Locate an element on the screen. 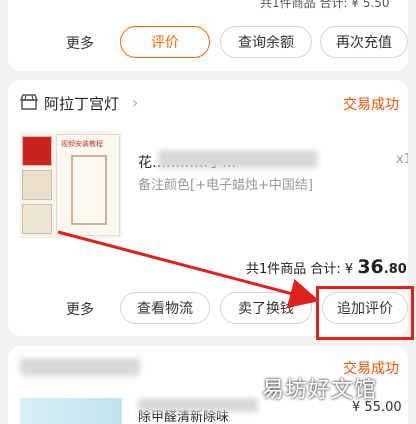 The image size is (416, 424). watermark: 易坊好文馆 is located at coordinates (320, 390).